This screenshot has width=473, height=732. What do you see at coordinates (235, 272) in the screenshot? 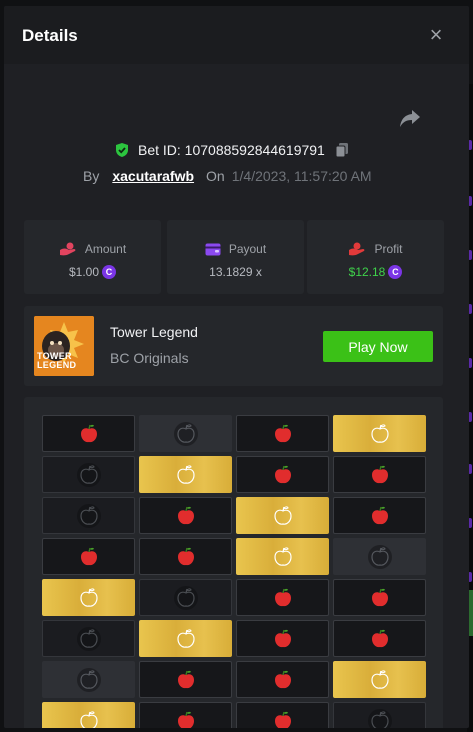
I see `payout-value: 13.1829 x` at bounding box center [235, 272].